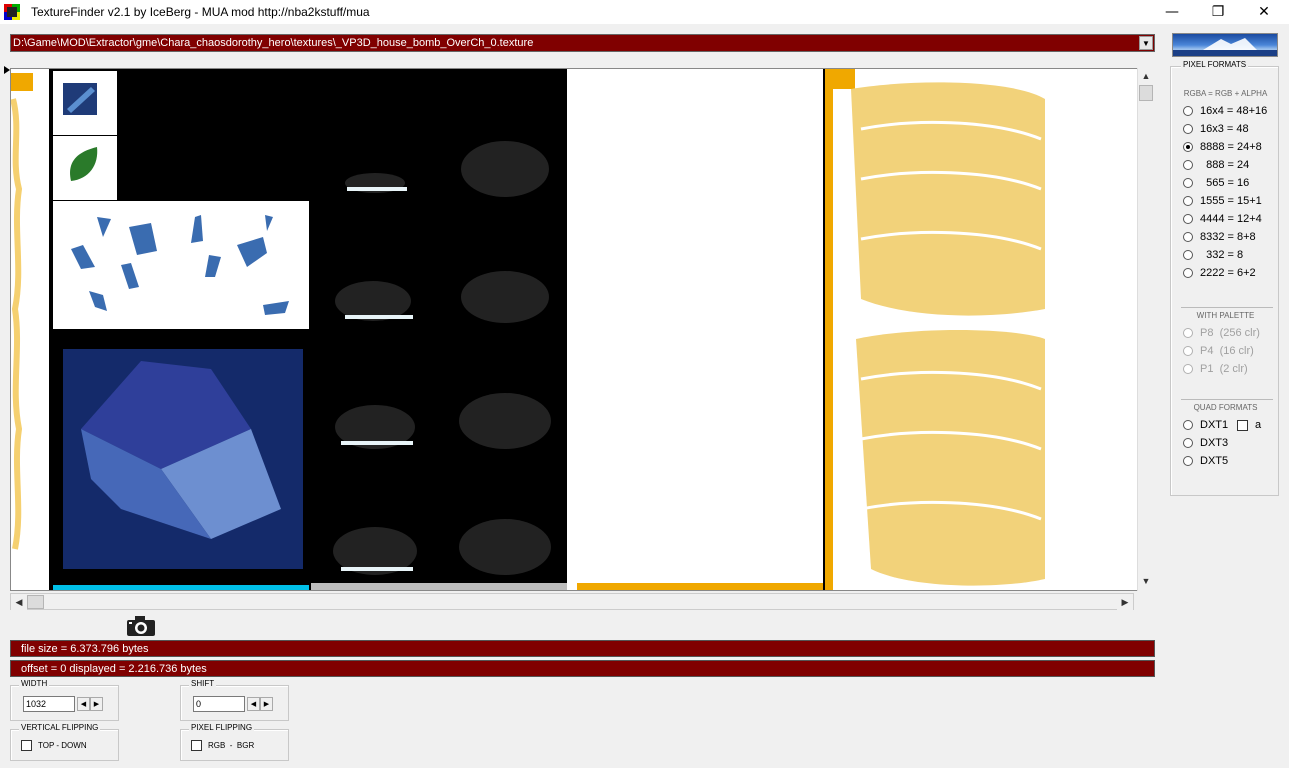 This screenshot has width=1289, height=768. I want to click on quad-formats-title: QUAD FORMATS, so click(1225, 407).